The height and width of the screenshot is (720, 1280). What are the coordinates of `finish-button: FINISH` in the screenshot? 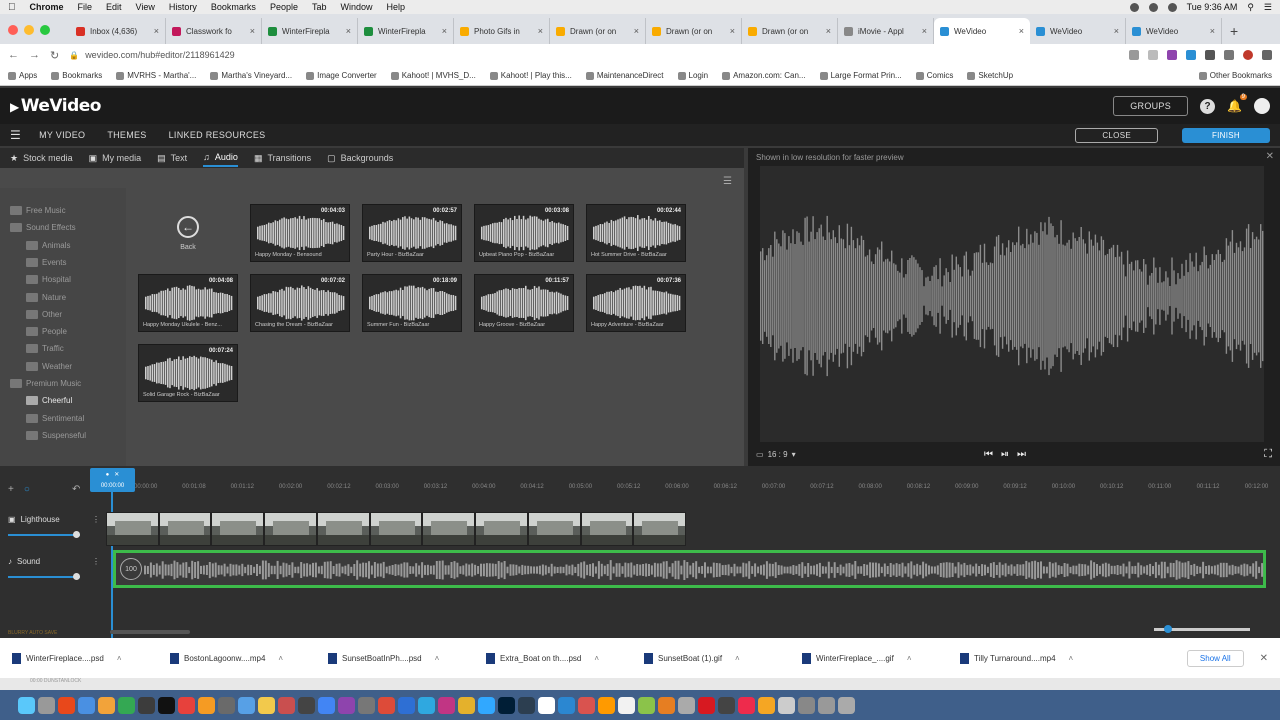 It's located at (1225, 135).